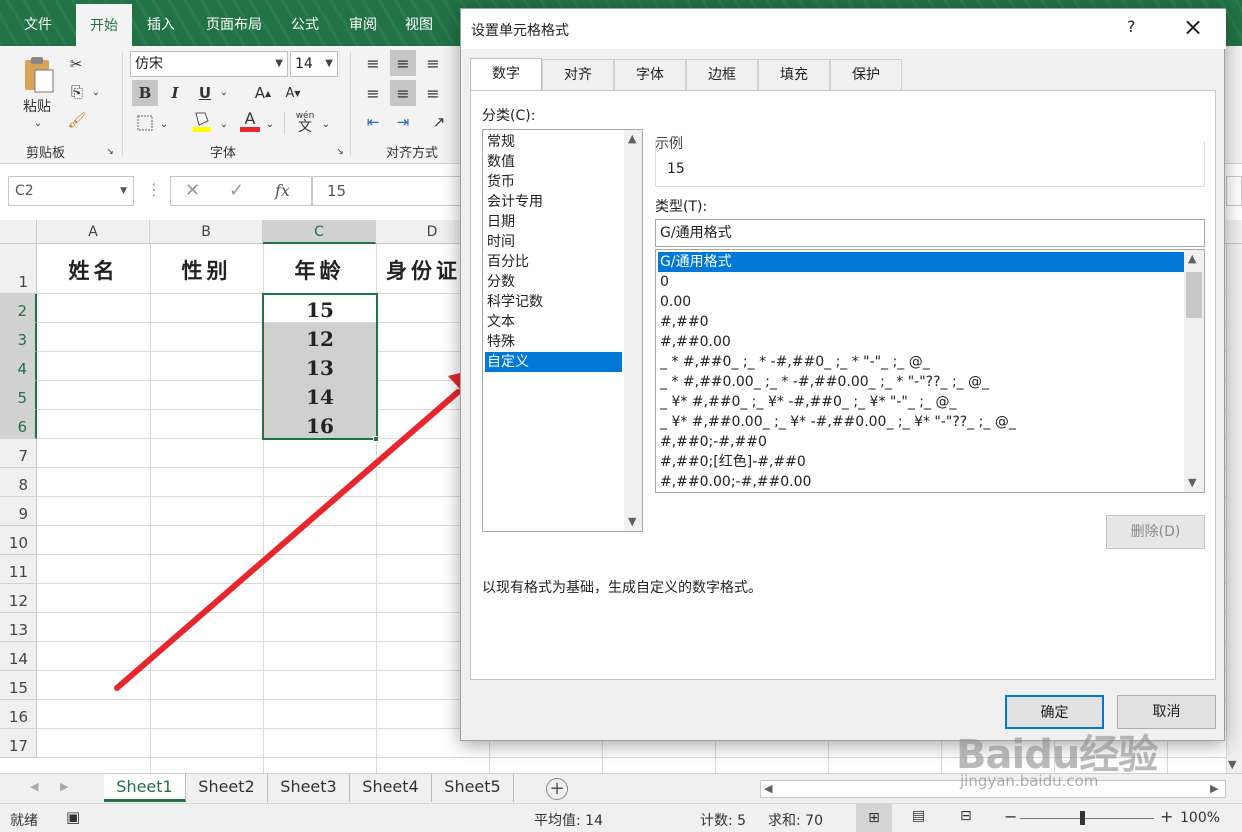 The image size is (1242, 832). What do you see at coordinates (622, 588) in the screenshot?
I see `description-text: 以现有格式为基础，生成自定义的数字格式。` at bounding box center [622, 588].